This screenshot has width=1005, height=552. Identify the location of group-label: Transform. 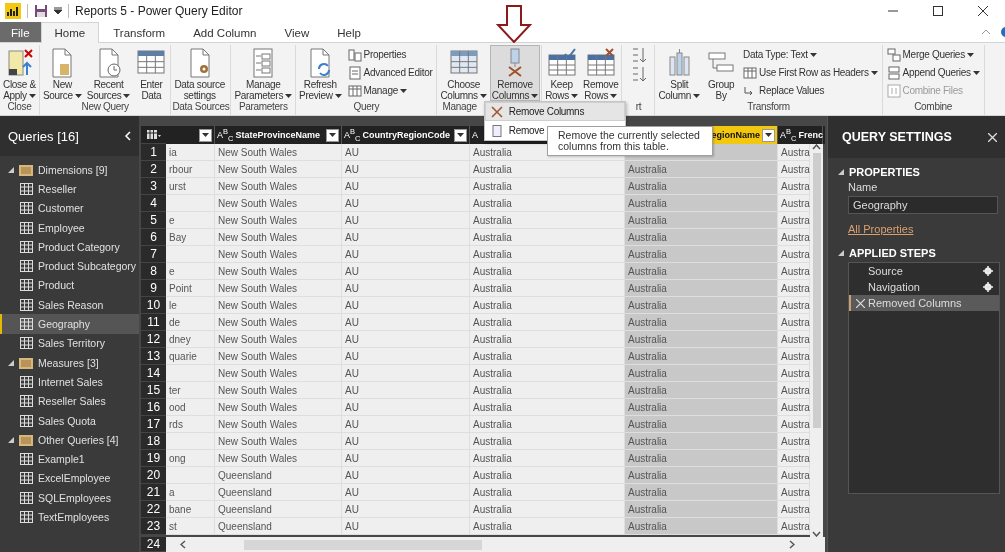
(768, 107).